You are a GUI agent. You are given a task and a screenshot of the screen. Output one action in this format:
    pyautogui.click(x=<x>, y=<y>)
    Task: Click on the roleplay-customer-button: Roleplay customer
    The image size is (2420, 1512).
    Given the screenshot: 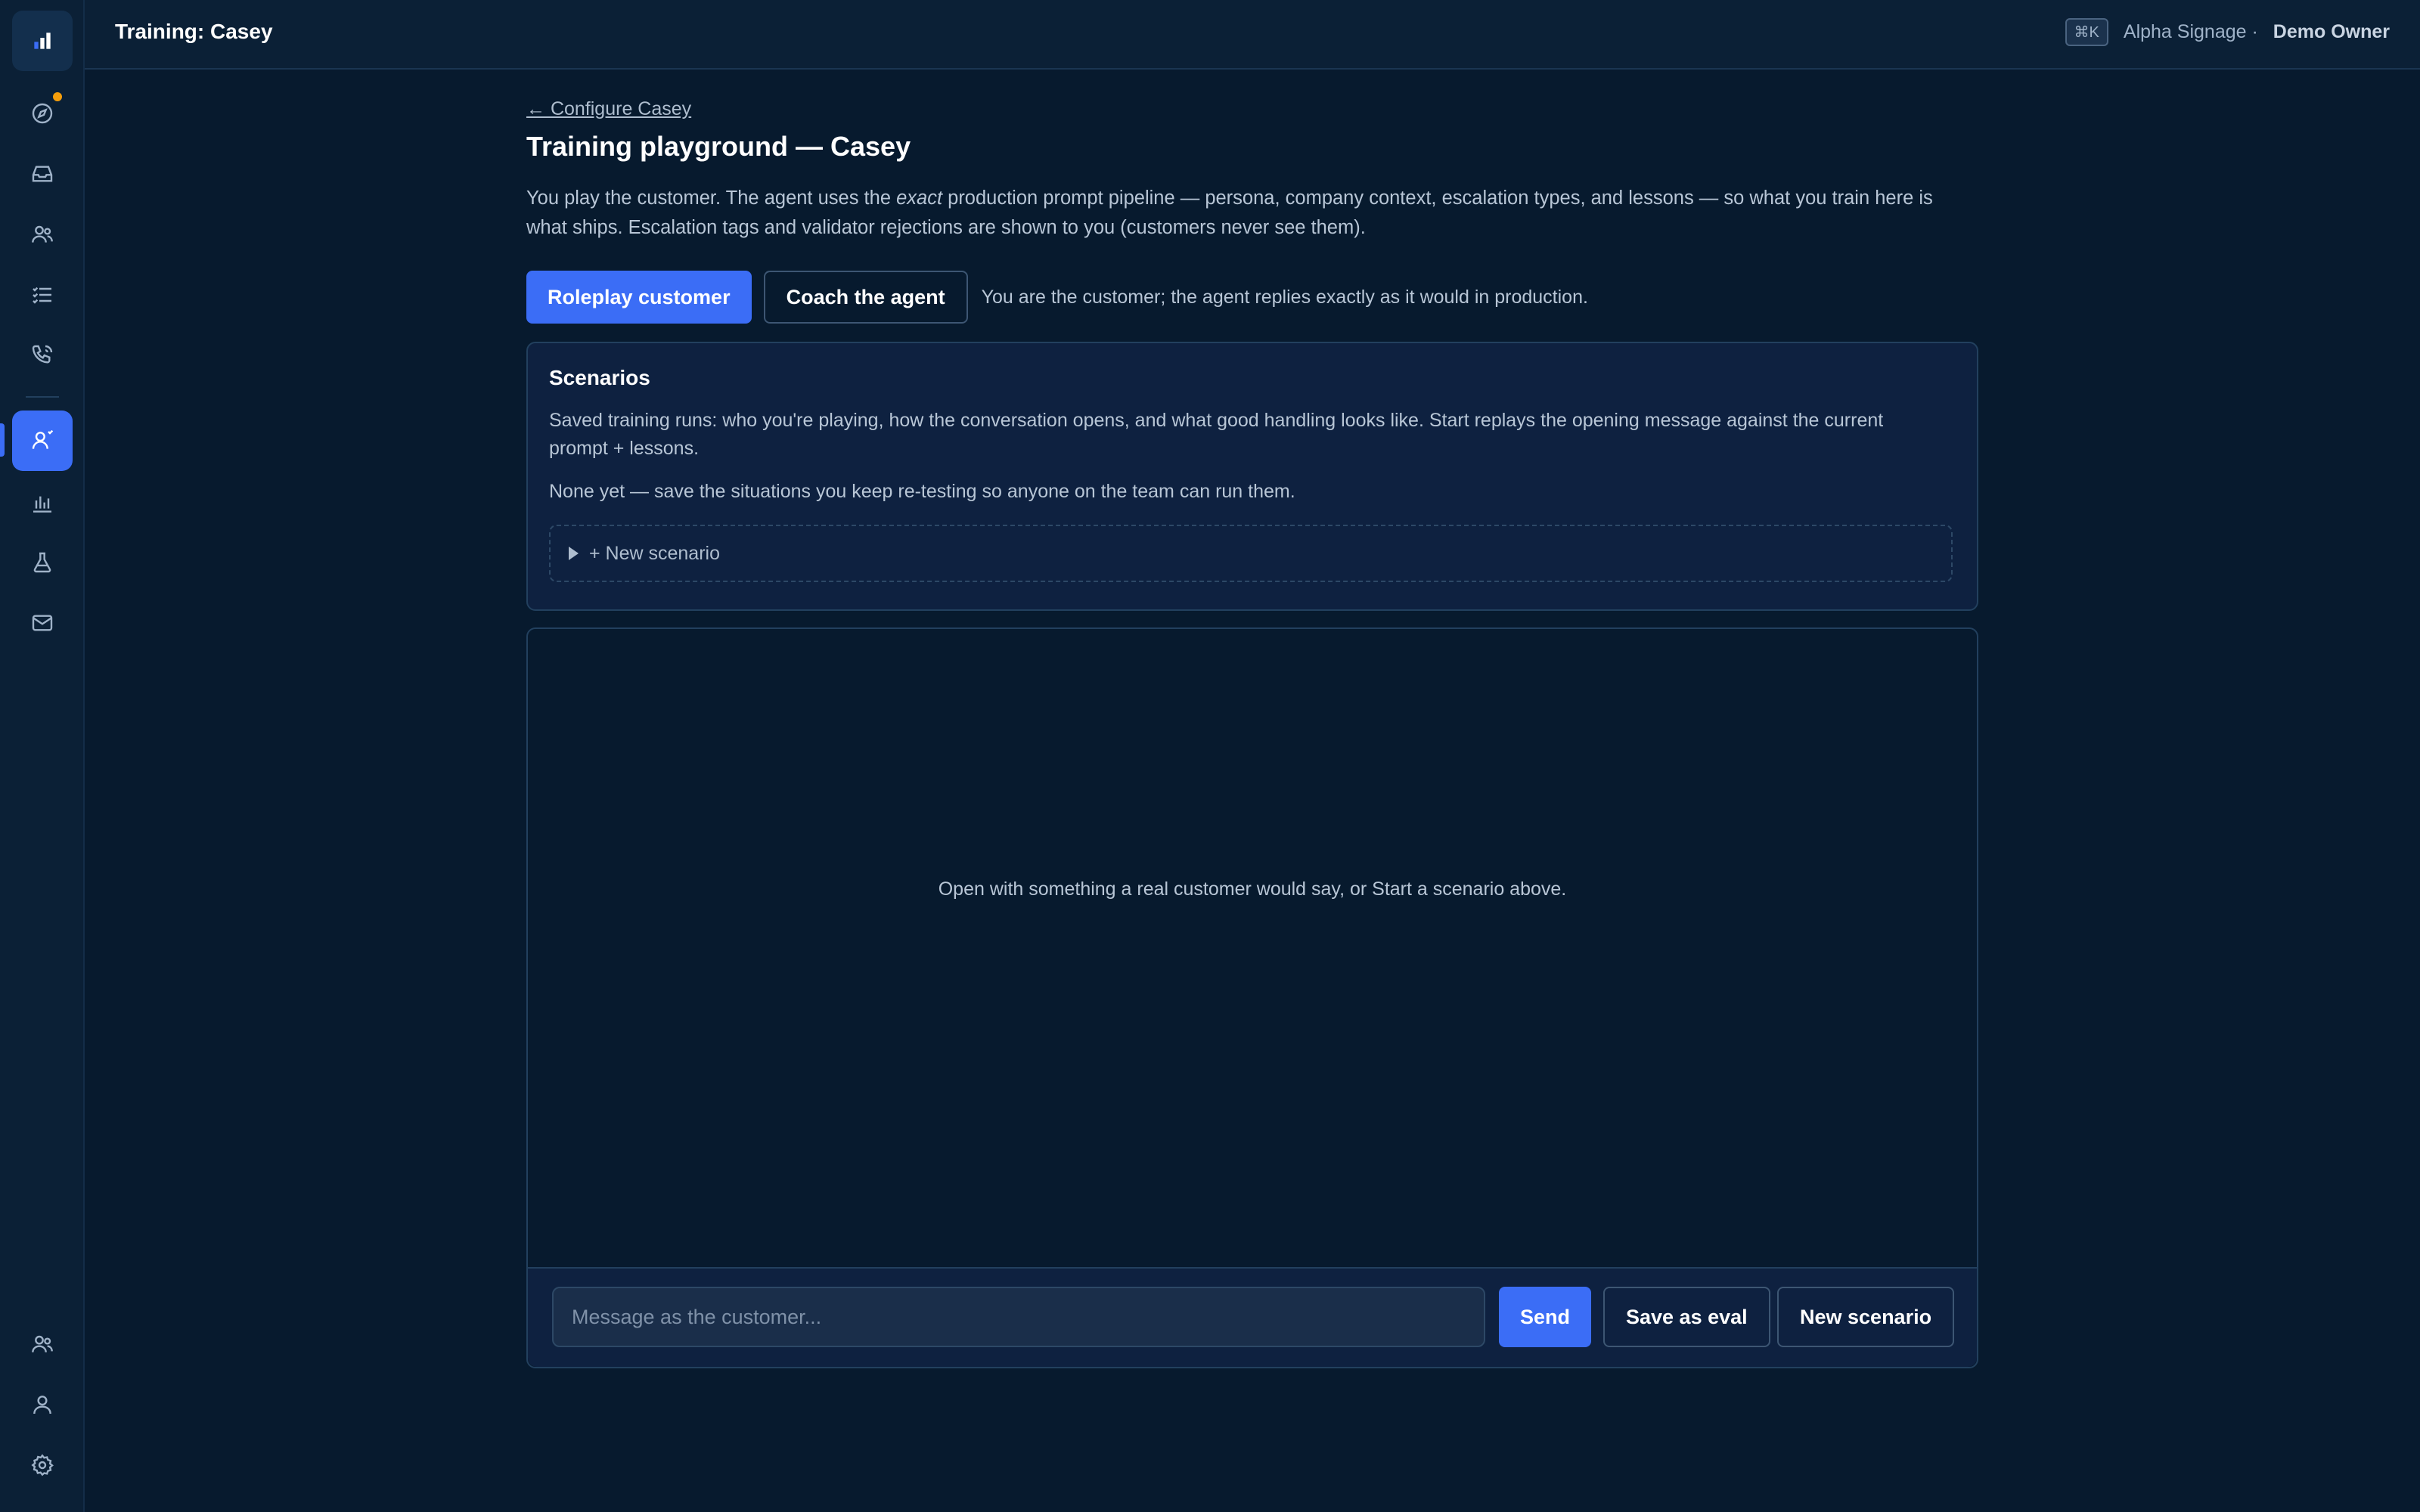 What is the action you would take?
    pyautogui.click(x=639, y=297)
    